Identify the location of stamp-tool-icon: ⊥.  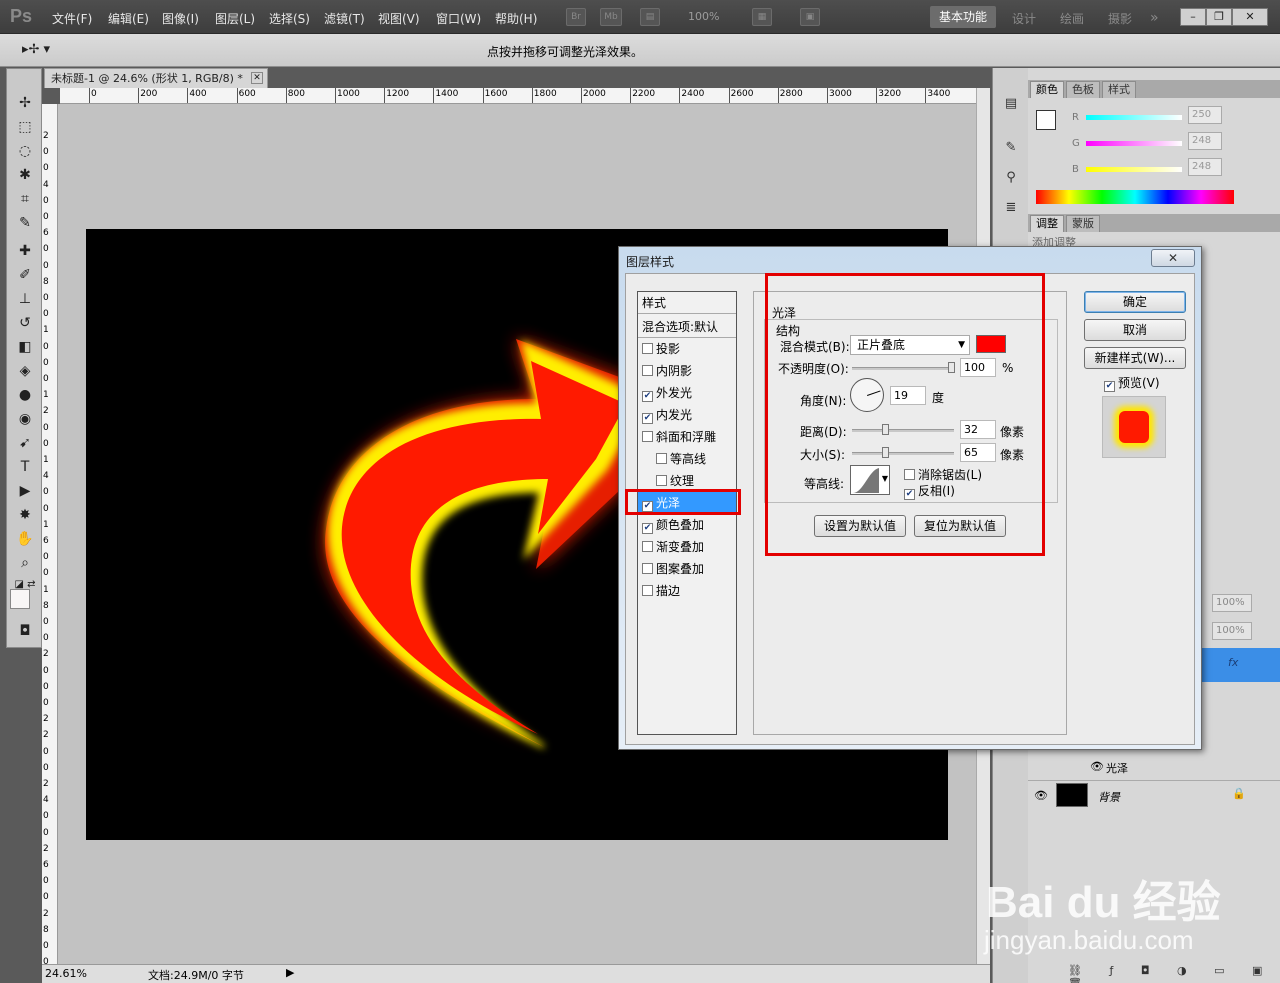
(25, 299).